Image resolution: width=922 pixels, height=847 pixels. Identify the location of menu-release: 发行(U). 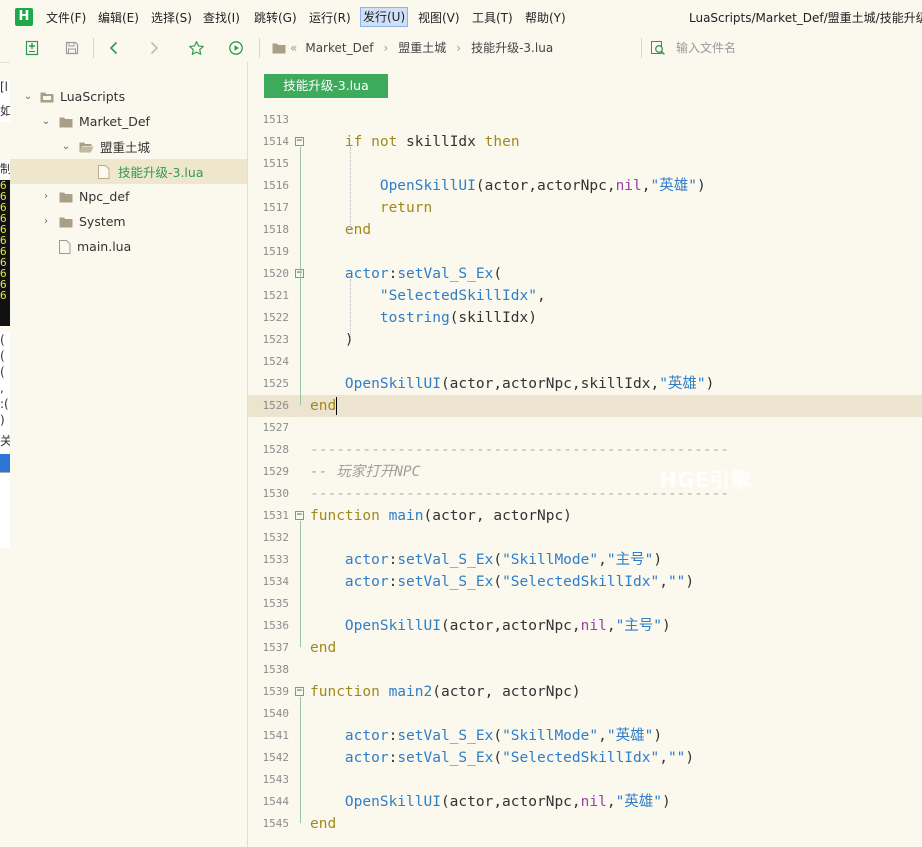
(384, 17).